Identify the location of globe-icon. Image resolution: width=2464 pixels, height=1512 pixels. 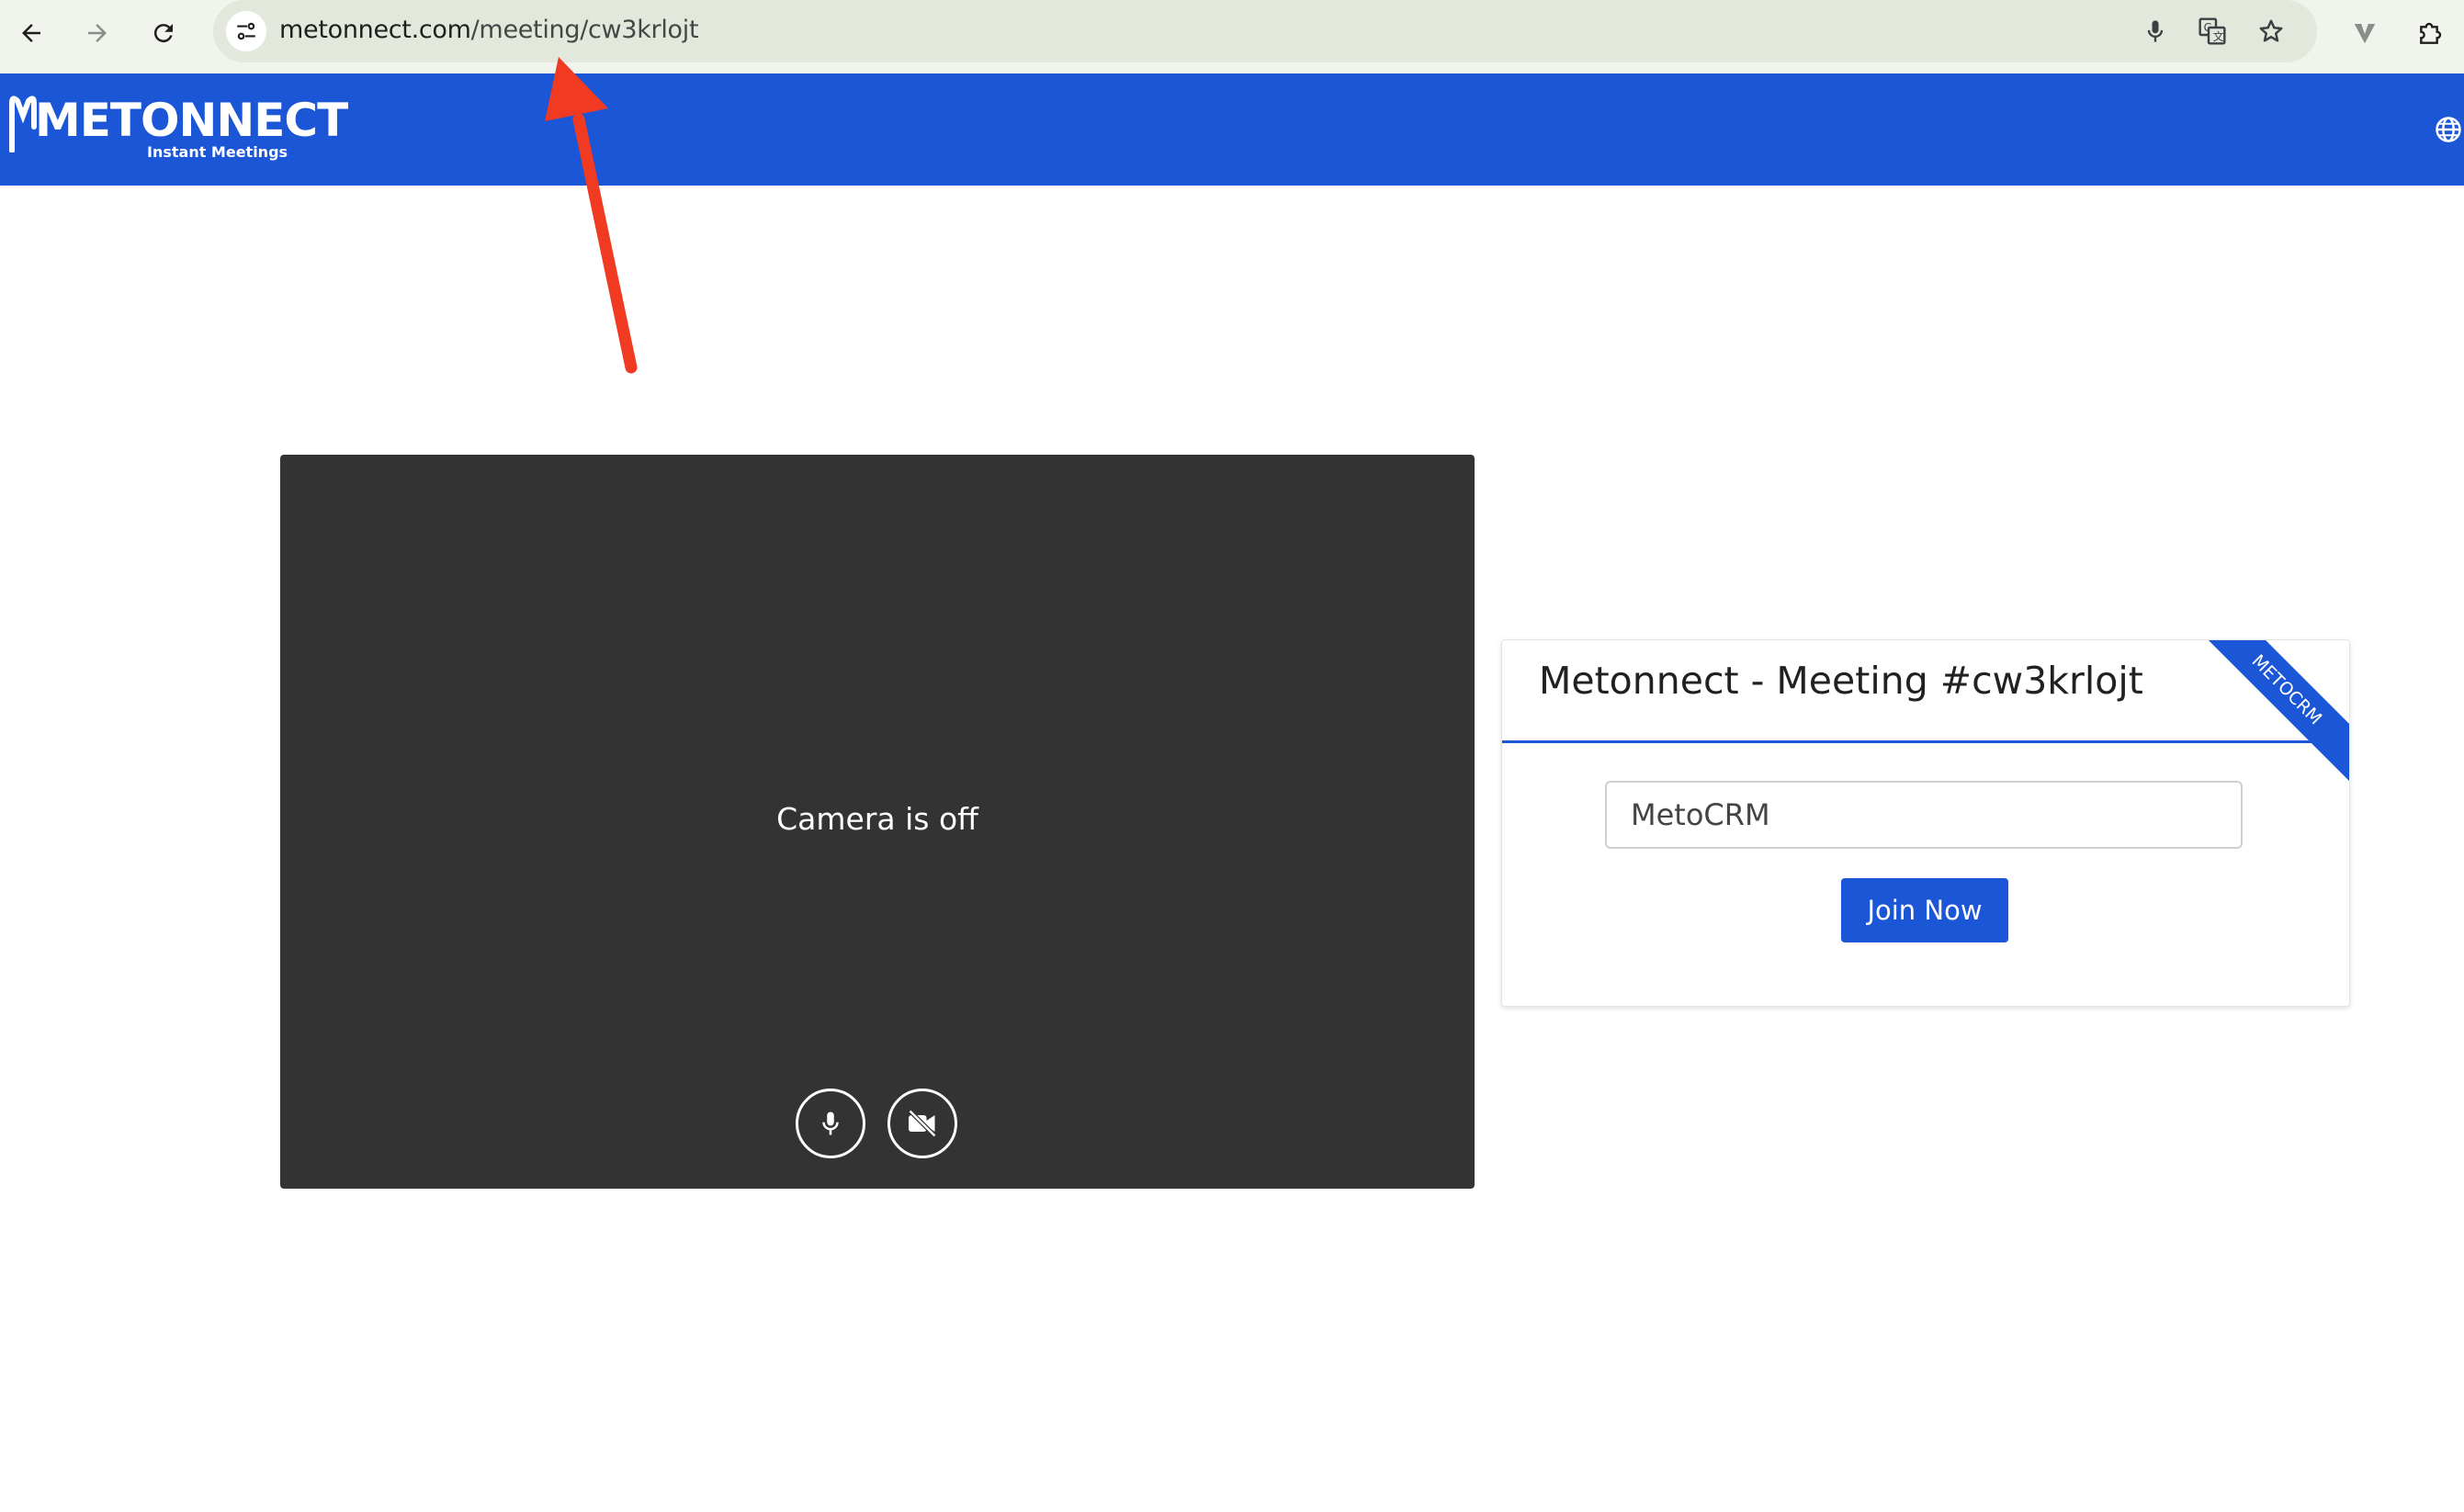
(2449, 129).